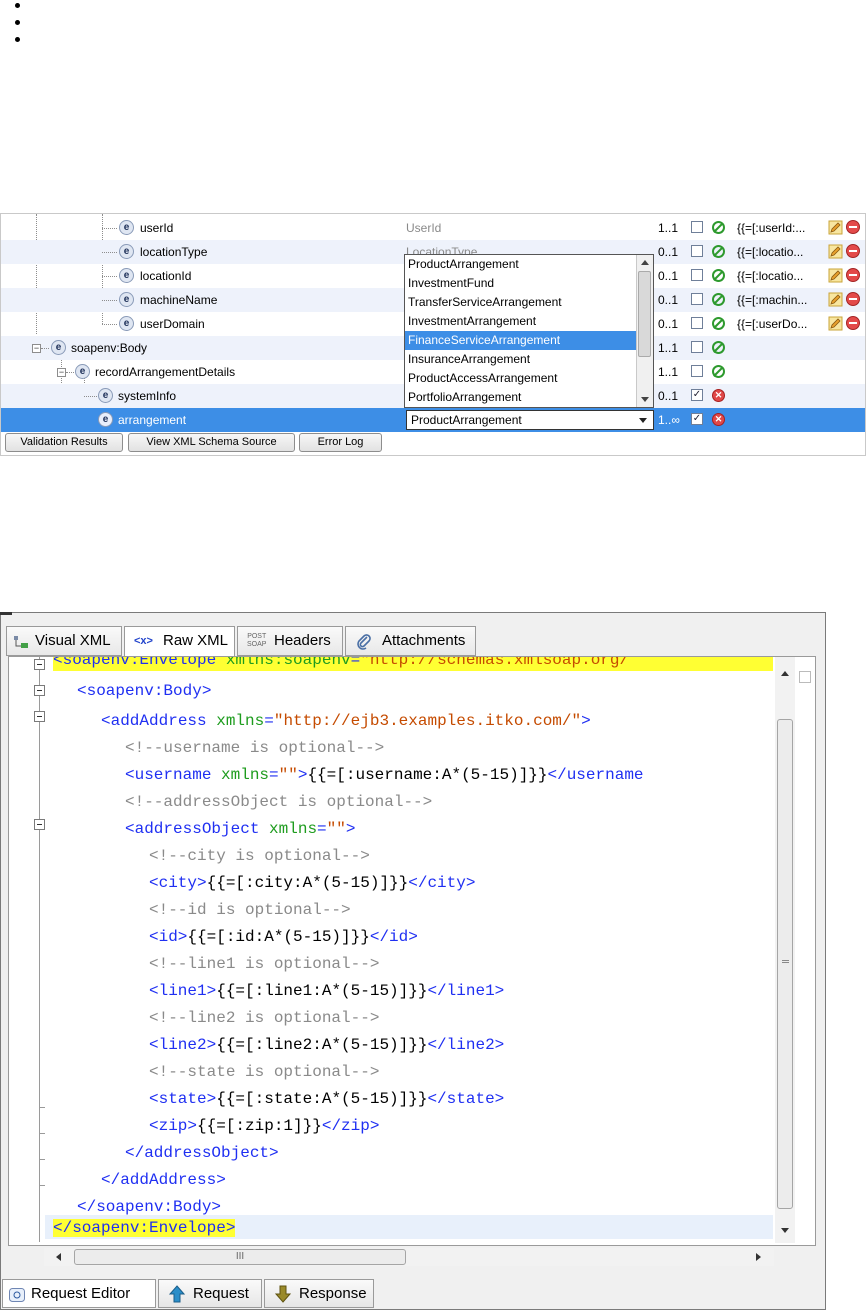  What do you see at coordinates (144, 691) in the screenshot?
I see `code-line: <soapenv:Body>` at bounding box center [144, 691].